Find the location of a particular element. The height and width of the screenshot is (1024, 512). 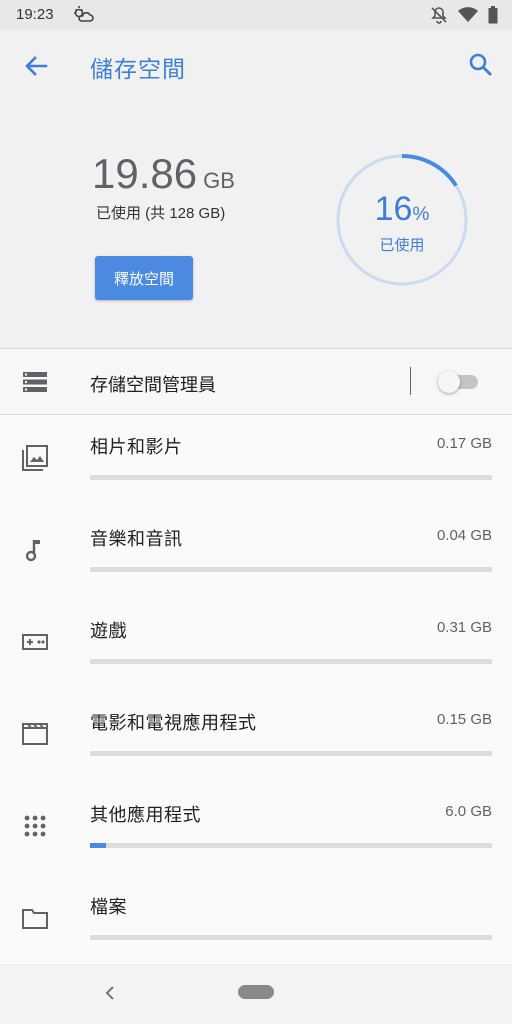

music-note-icon is located at coordinates (35, 550).